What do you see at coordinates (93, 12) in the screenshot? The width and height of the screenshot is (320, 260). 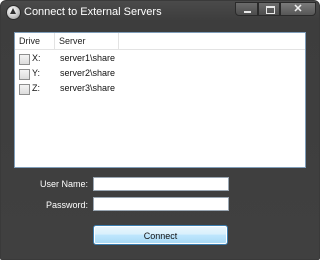 I see `window-title: Connect to External Servers` at bounding box center [93, 12].